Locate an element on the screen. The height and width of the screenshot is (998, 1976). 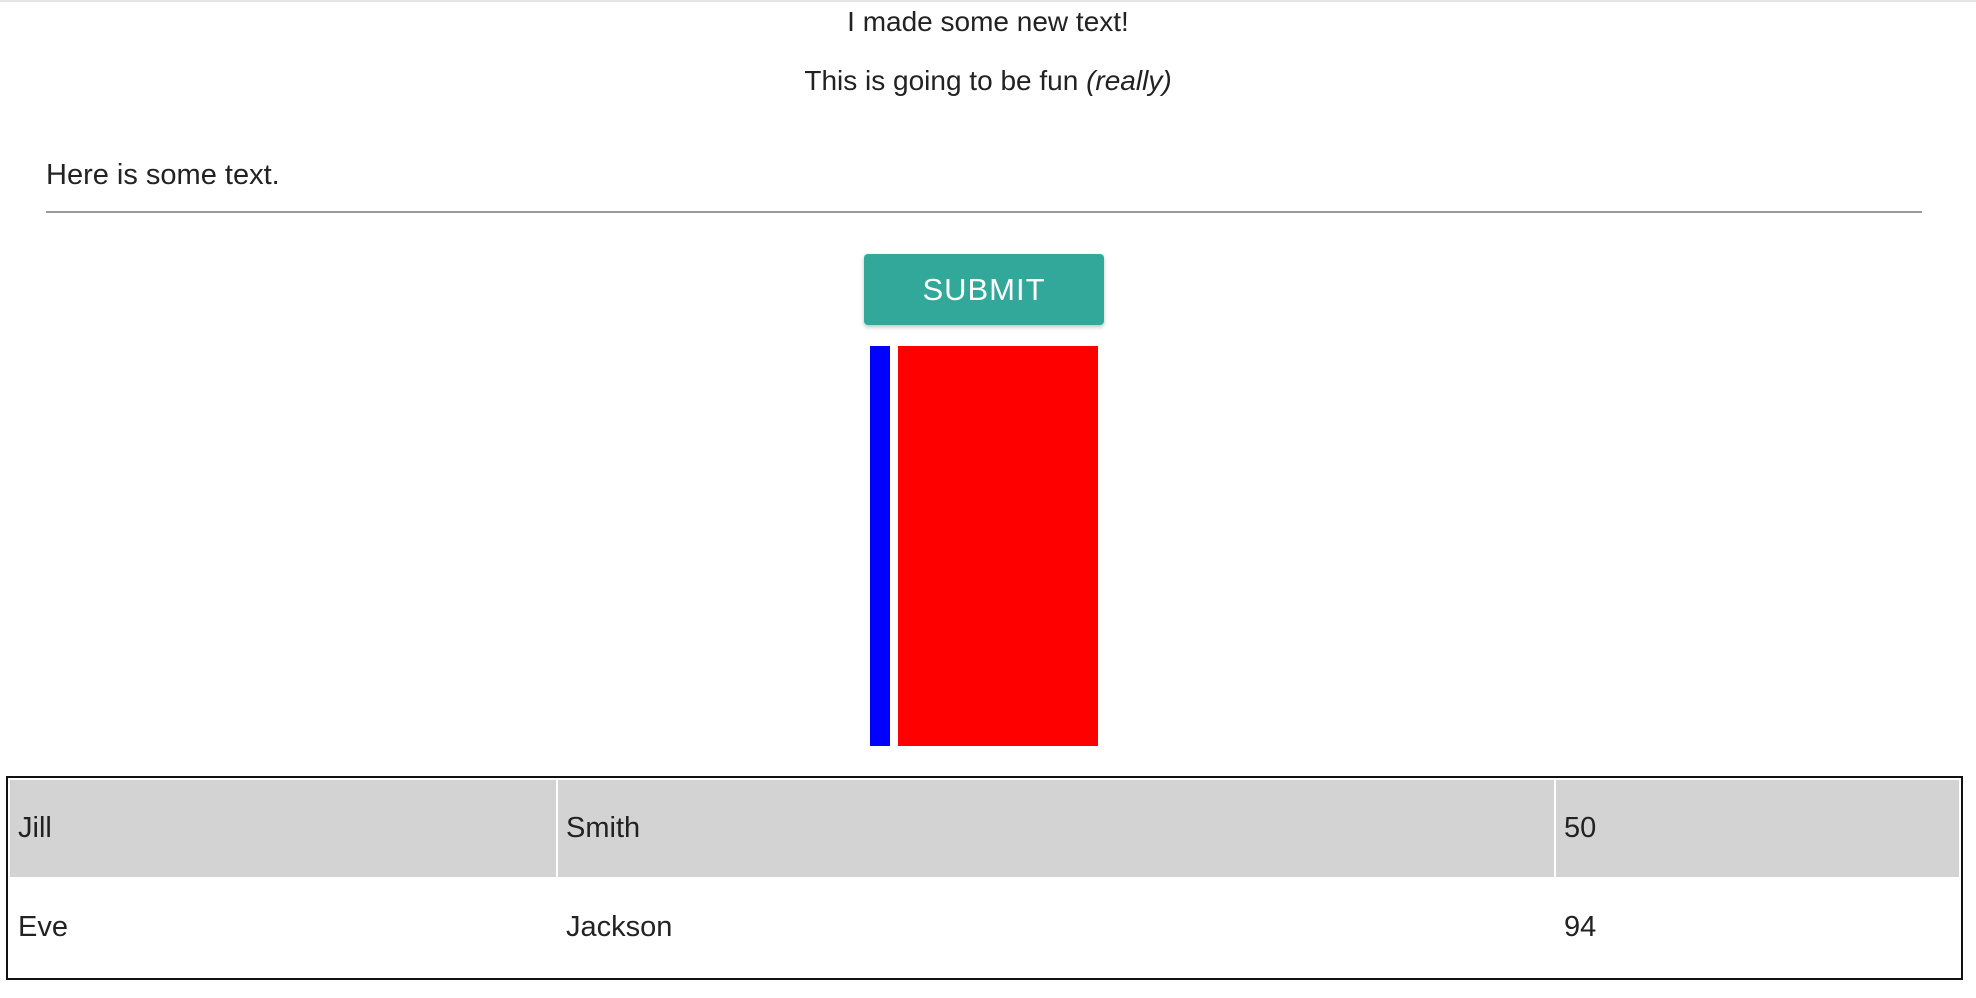
last-name-cell: Jackson is located at coordinates (619, 927).